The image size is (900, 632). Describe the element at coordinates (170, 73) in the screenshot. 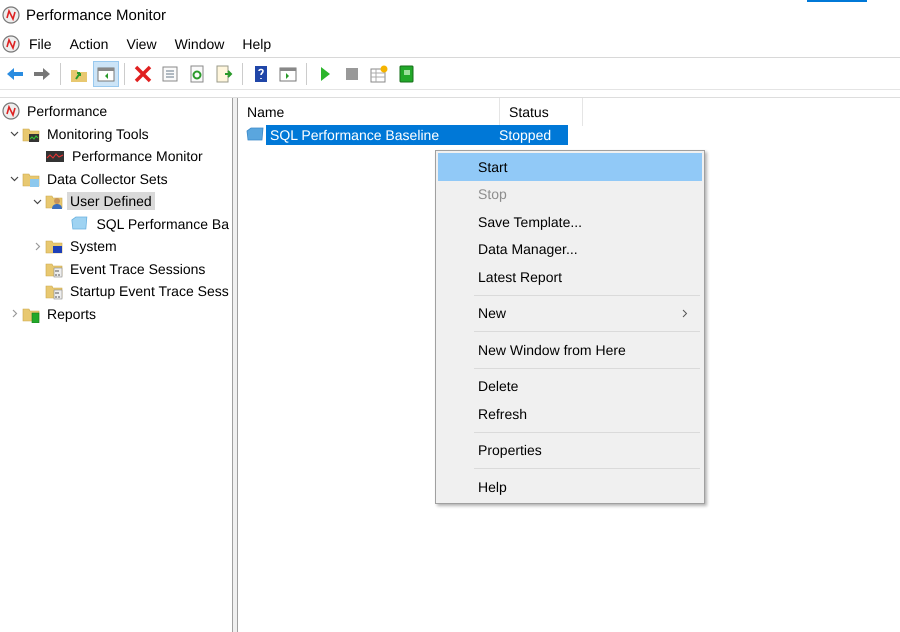

I see `properties-icon` at that location.